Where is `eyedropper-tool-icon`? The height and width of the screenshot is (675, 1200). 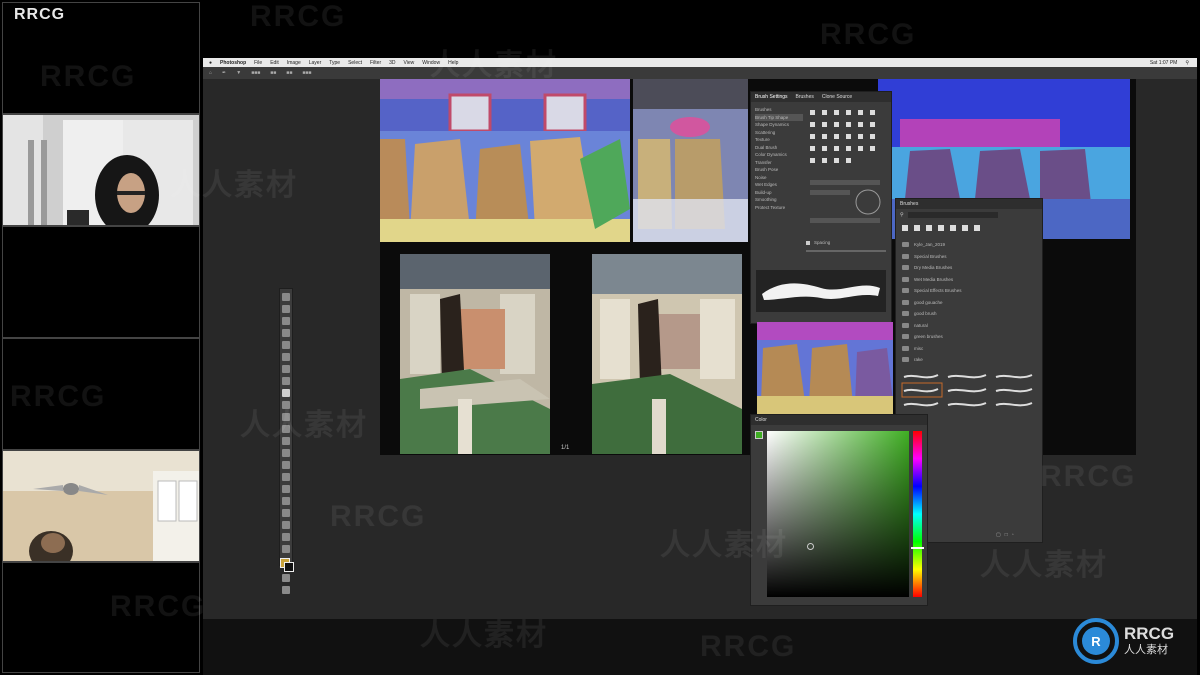 eyedropper-tool-icon is located at coordinates (286, 369).